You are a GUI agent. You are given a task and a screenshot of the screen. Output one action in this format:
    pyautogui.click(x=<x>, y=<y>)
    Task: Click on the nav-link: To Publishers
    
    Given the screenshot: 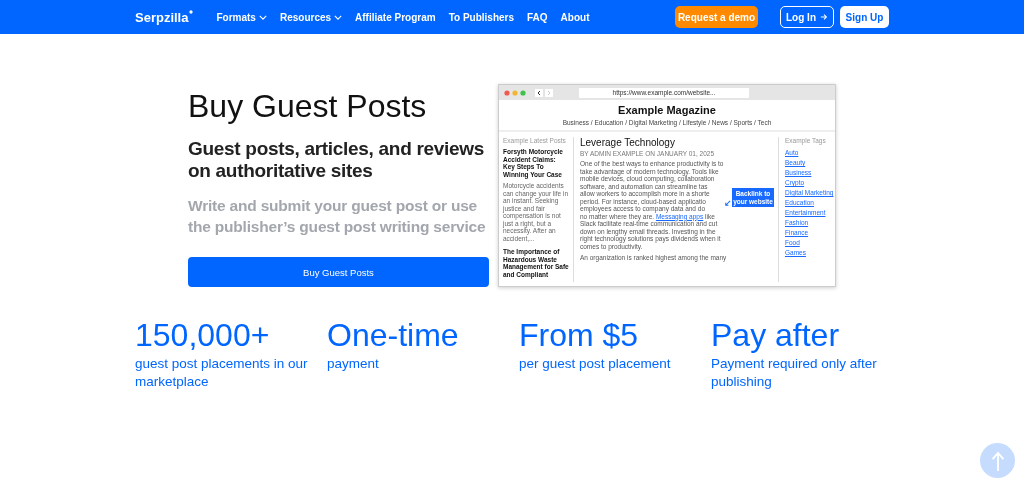 What is the action you would take?
    pyautogui.click(x=481, y=17)
    